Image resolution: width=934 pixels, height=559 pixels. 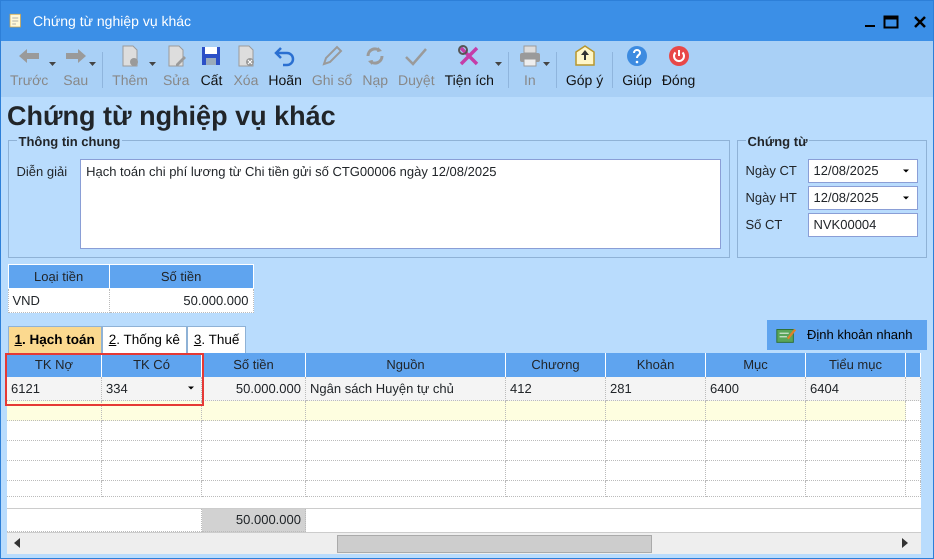 What do you see at coordinates (406, 364) in the screenshot?
I see `column-header: Nguồn` at bounding box center [406, 364].